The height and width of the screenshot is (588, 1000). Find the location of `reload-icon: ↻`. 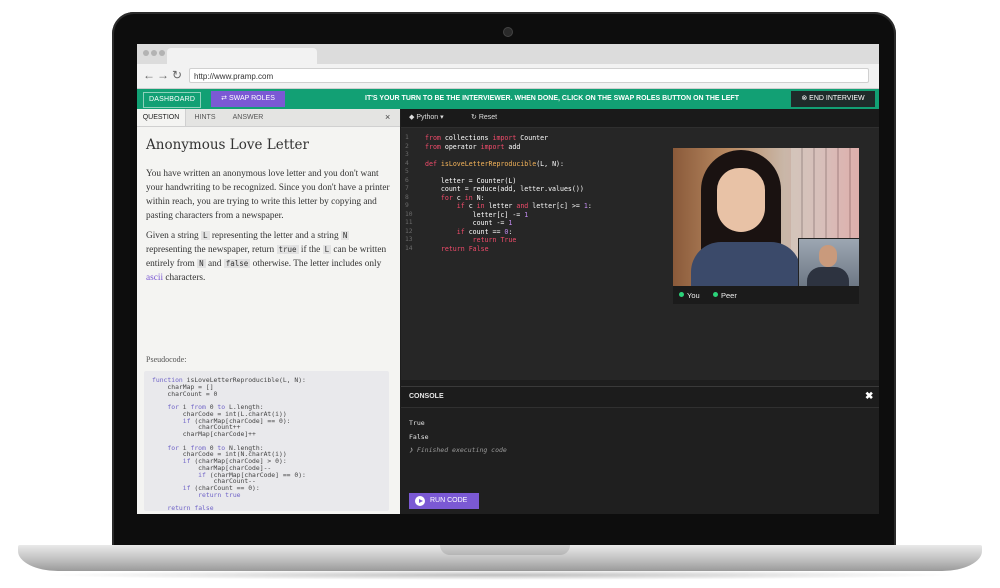

reload-icon: ↻ is located at coordinates (177, 75).